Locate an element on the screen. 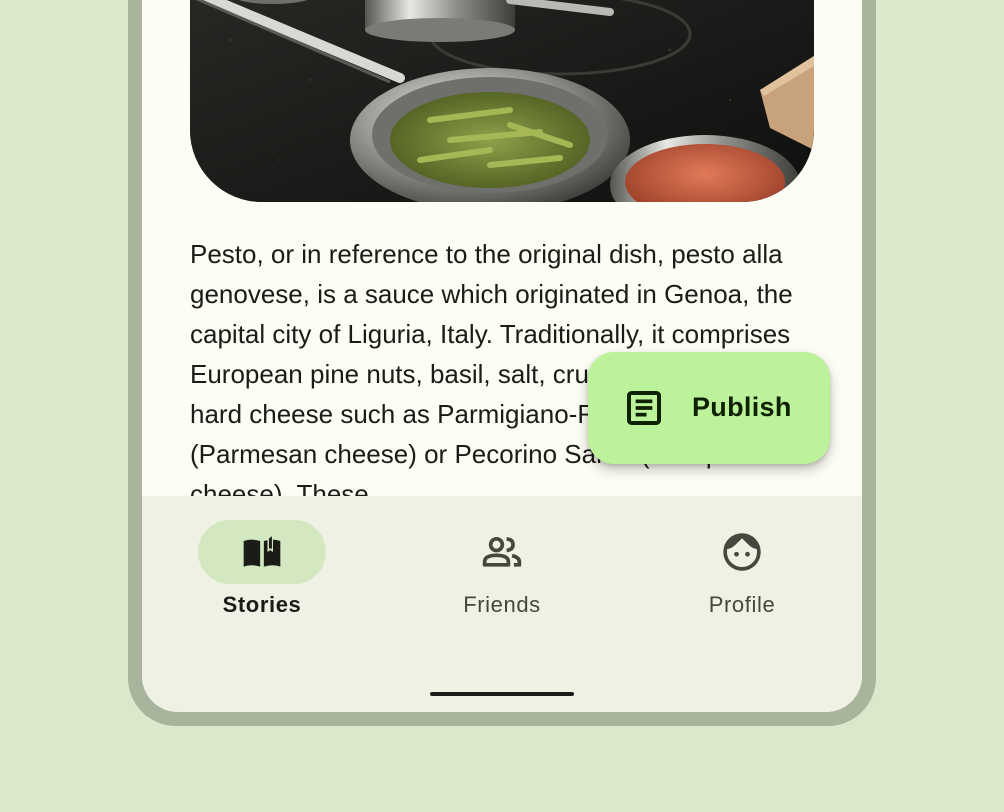 The image size is (1004, 812). home-indicator is located at coordinates (502, 694).